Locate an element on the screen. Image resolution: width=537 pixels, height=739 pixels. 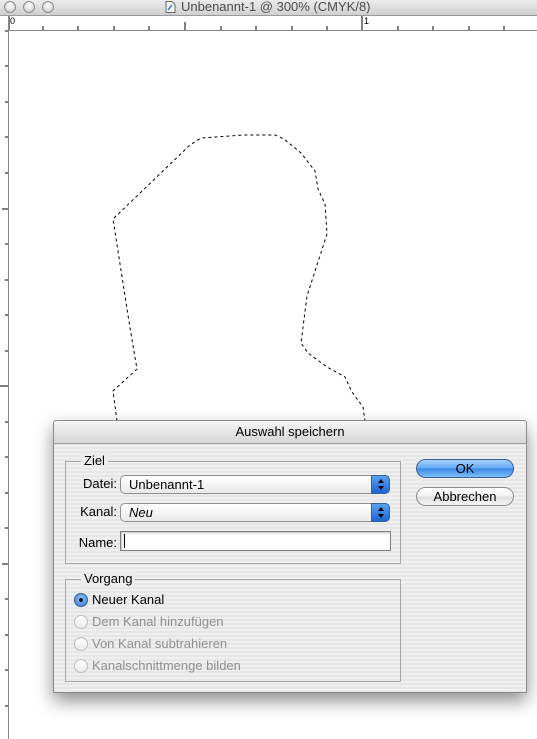
horizontal-ruler is located at coordinates (273, 23).